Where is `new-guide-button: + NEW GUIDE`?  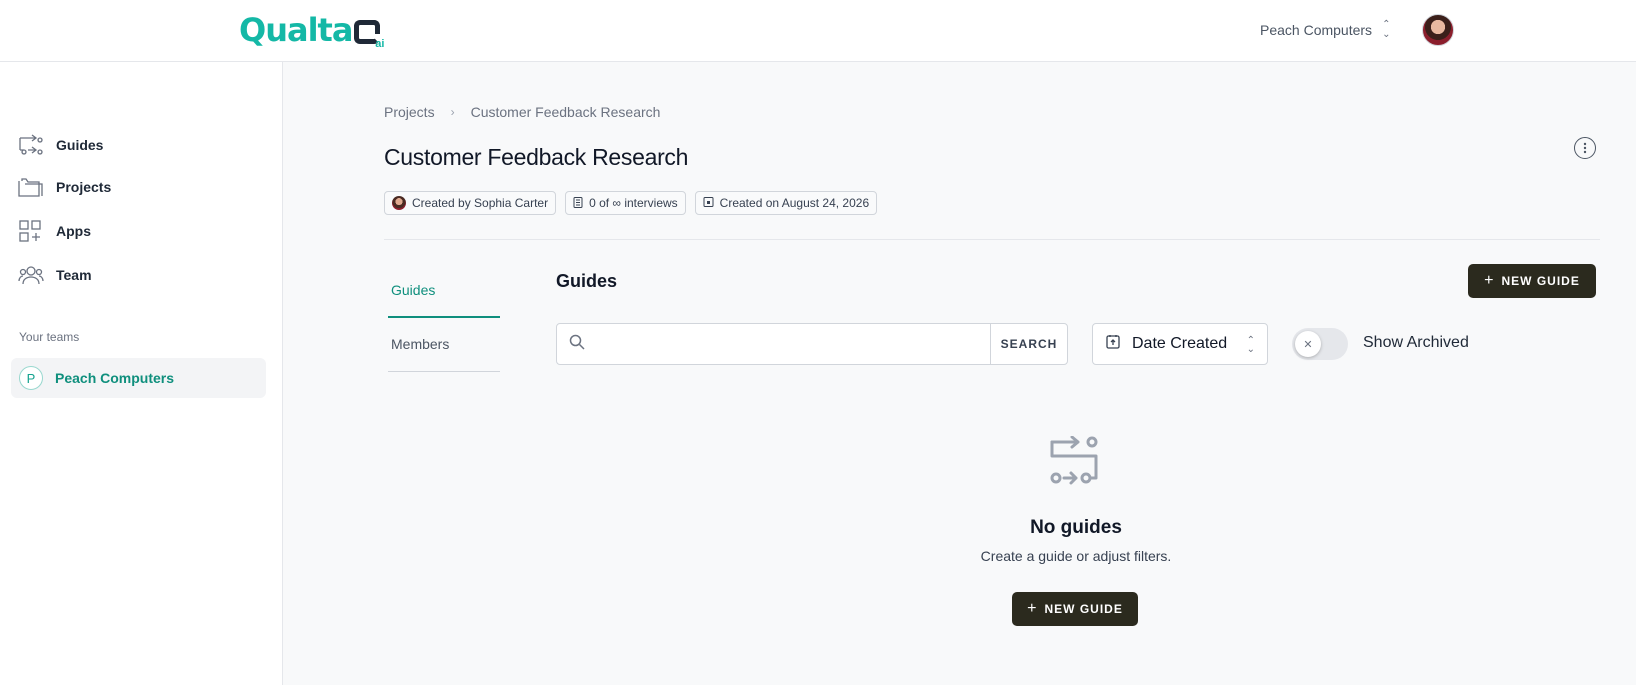
new-guide-button: + NEW GUIDE is located at coordinates (1532, 281).